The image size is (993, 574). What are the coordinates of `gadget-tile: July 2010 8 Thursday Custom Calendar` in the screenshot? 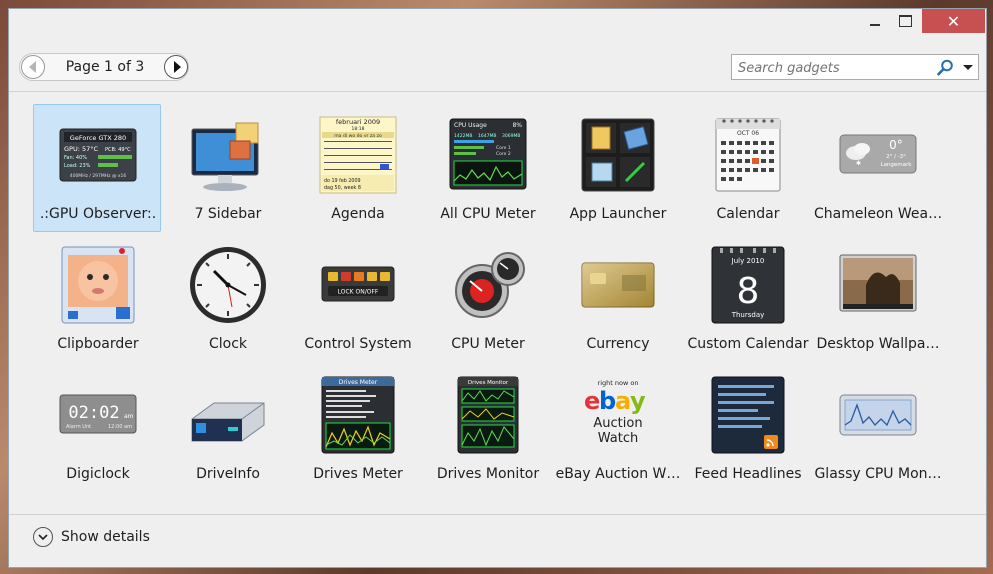 It's located at (747, 298).